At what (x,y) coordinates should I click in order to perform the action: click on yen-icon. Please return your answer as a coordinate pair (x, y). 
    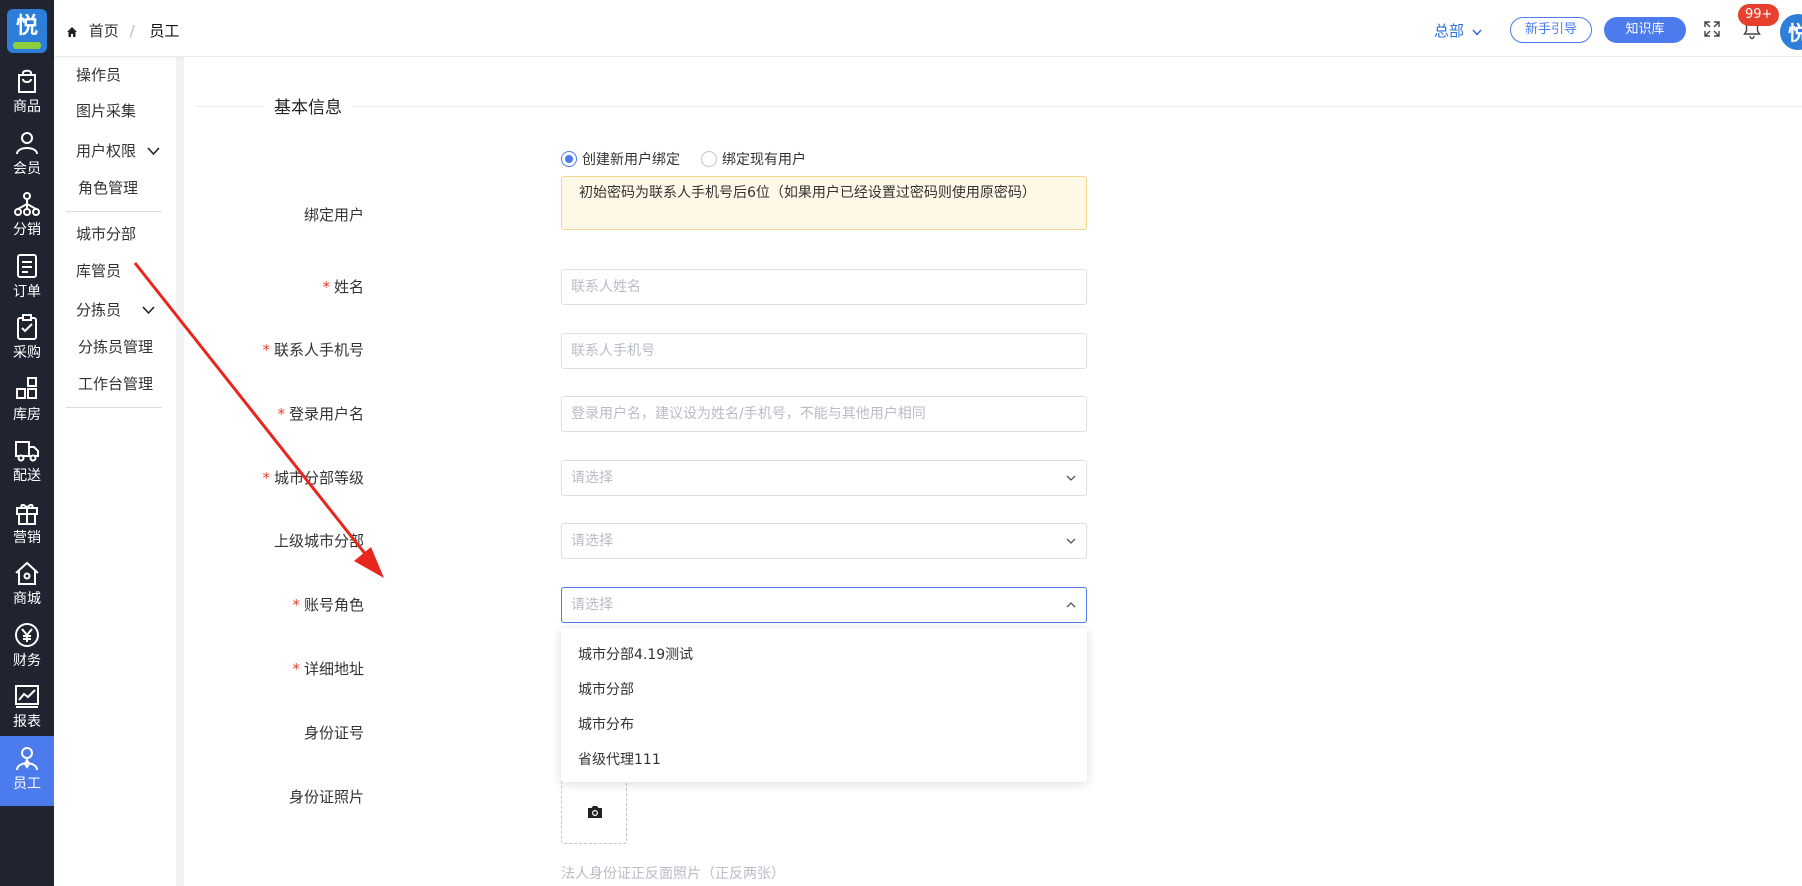
    Looking at the image, I should click on (27, 634).